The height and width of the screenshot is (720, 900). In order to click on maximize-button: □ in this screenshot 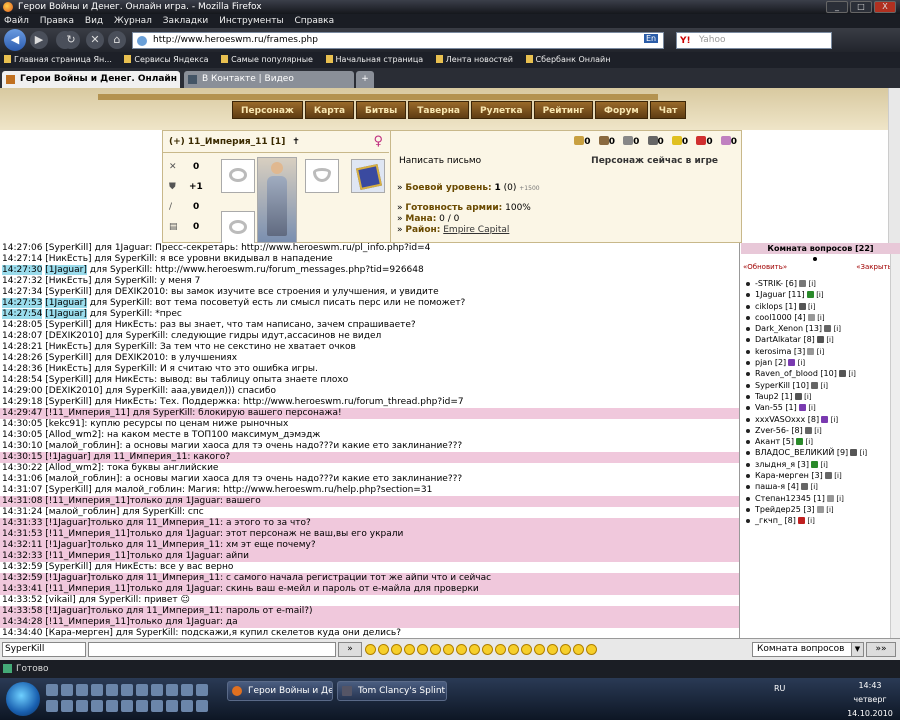, I will do `click(861, 7)`.